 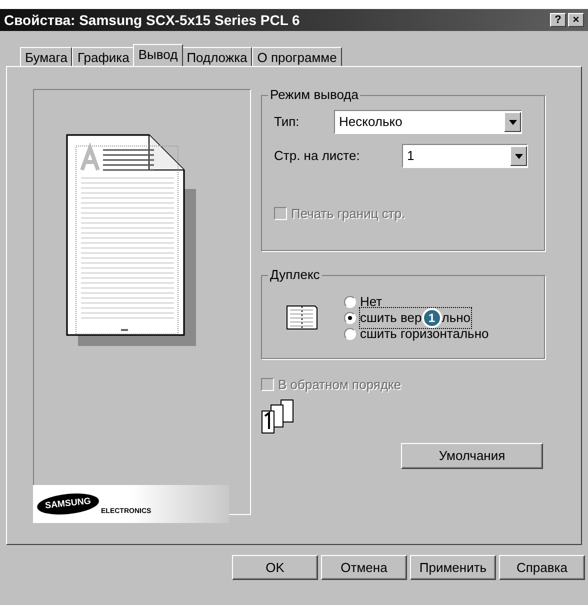 What do you see at coordinates (302, 317) in the screenshot?
I see `bound-booklet-icon` at bounding box center [302, 317].